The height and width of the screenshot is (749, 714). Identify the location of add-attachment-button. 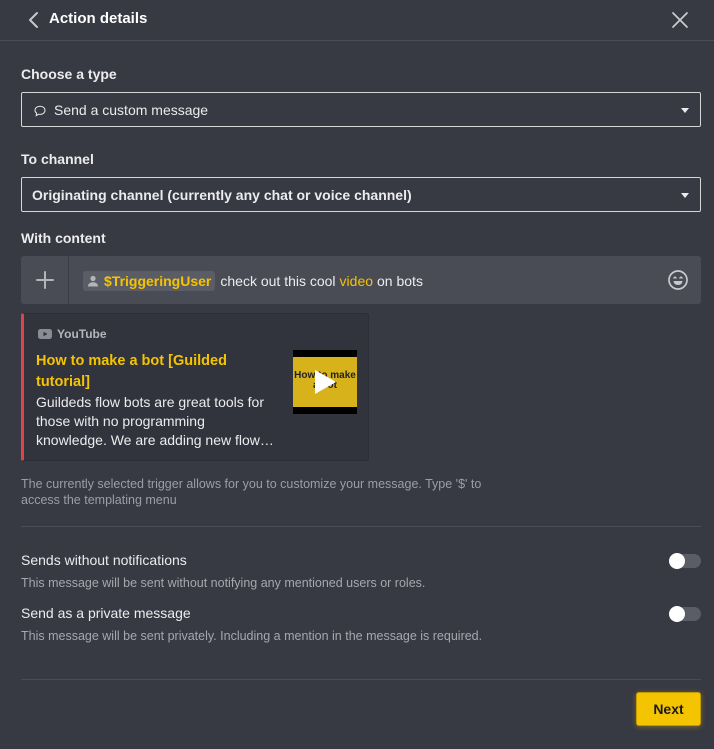
(45, 280).